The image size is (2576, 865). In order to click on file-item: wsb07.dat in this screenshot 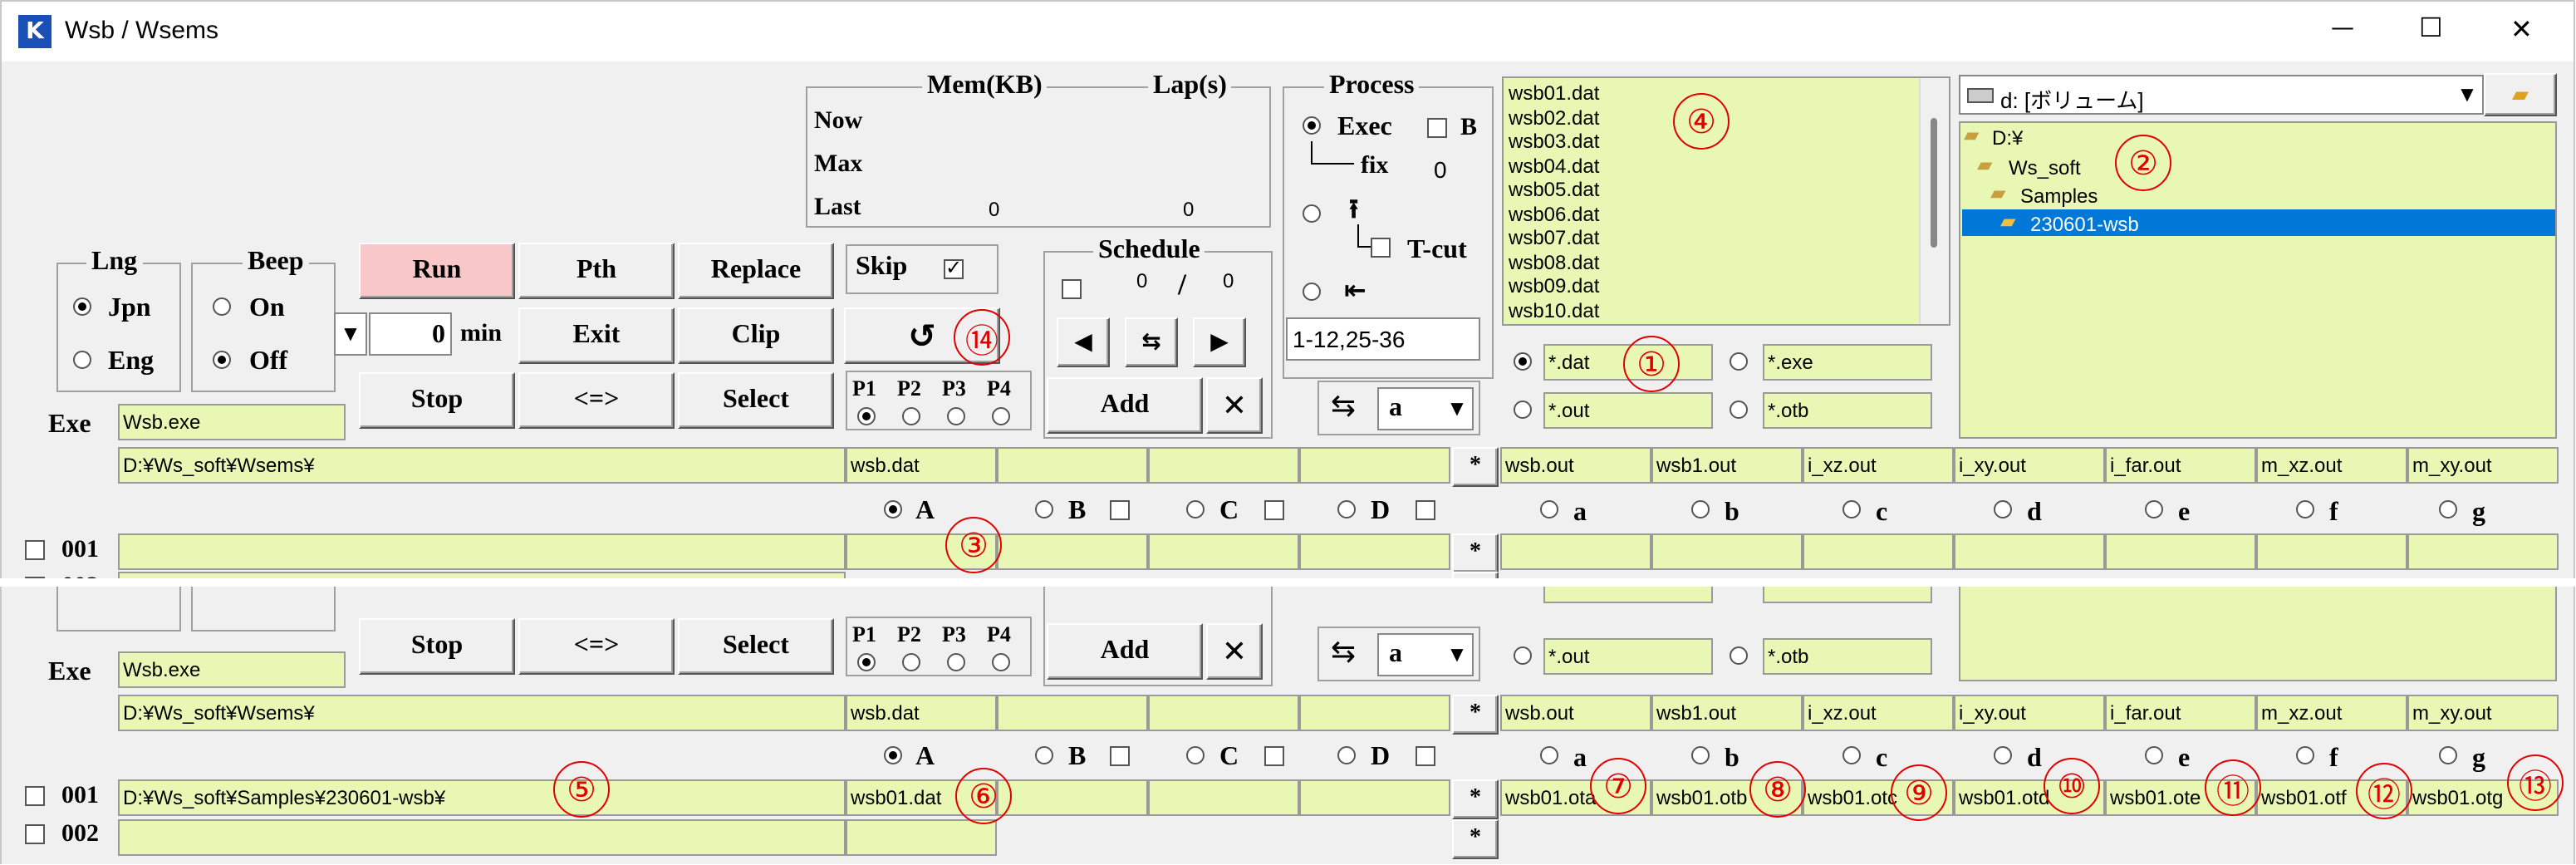, I will do `click(1554, 237)`.